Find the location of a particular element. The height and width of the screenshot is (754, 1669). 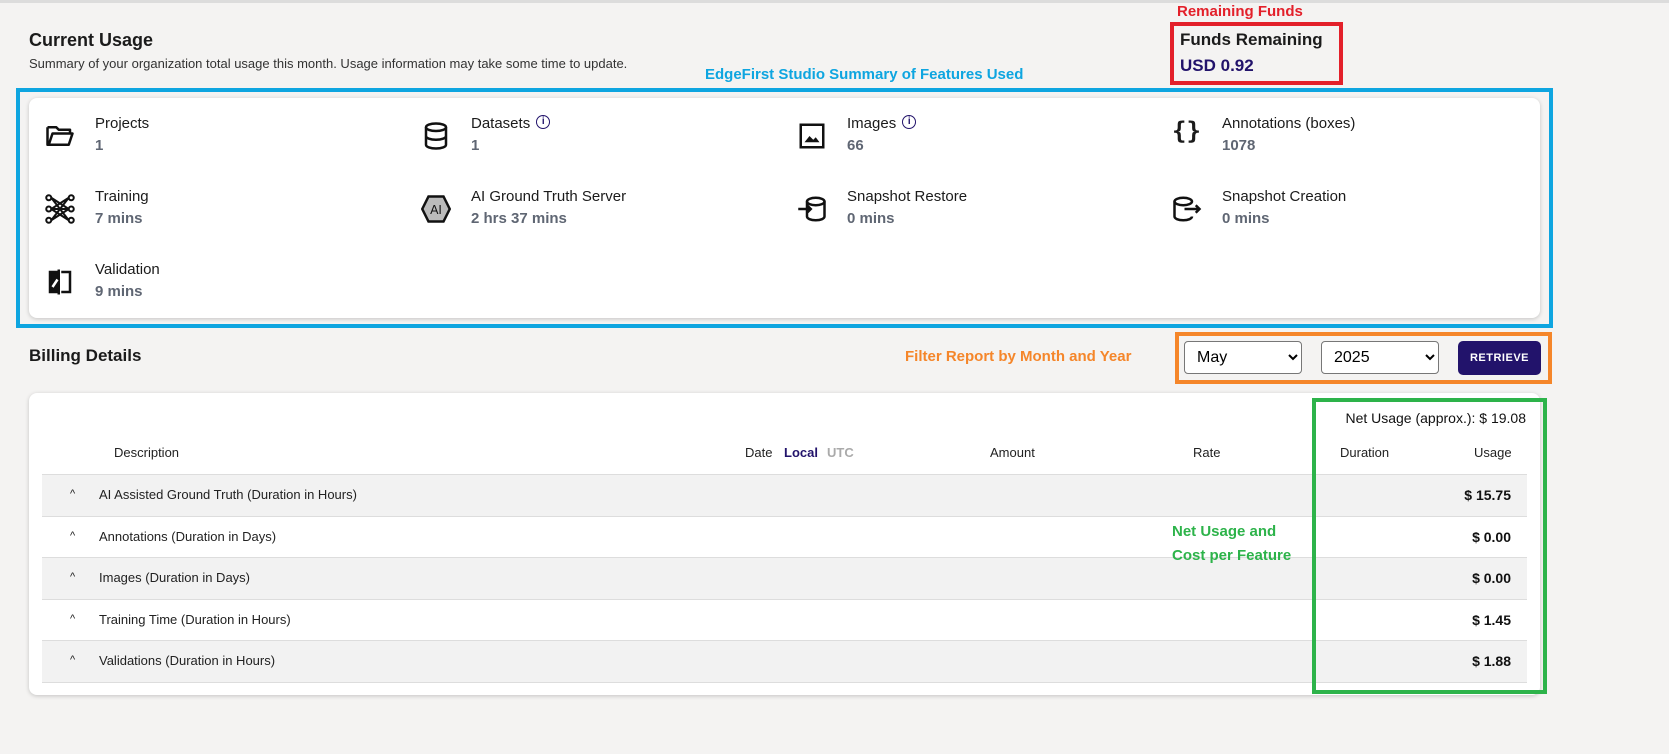

feature-annotations: {} Annotations (boxes) 1078 is located at coordinates (1352, 140).